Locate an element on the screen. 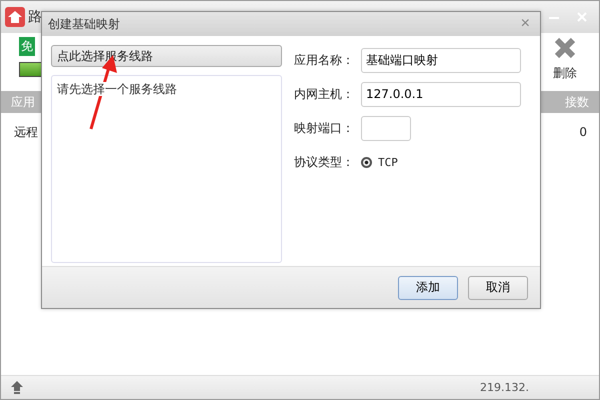 This screenshot has height=400, width=600. port-field is located at coordinates (386, 128).